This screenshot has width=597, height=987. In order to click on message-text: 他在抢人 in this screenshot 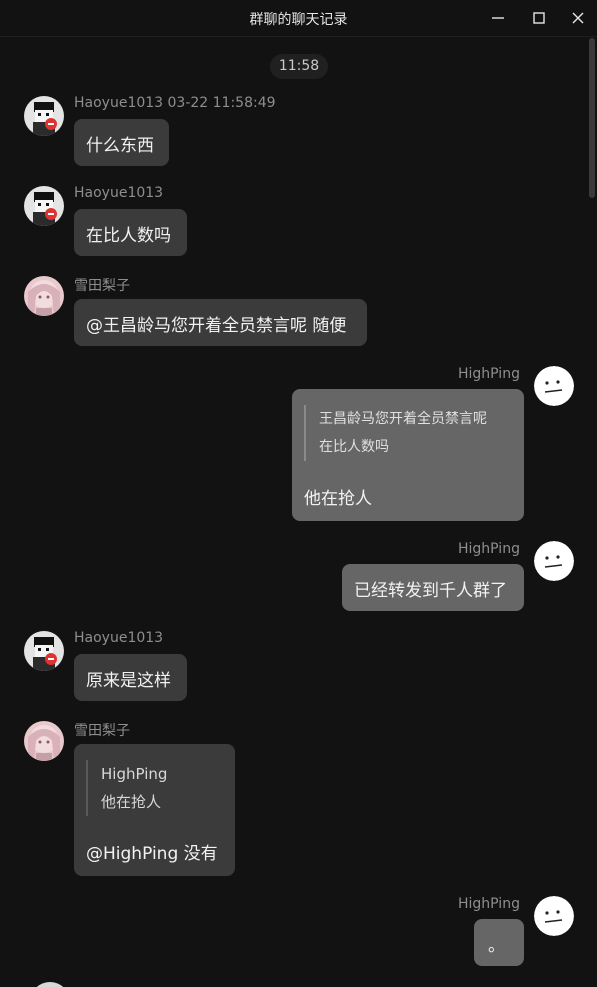, I will do `click(338, 499)`.